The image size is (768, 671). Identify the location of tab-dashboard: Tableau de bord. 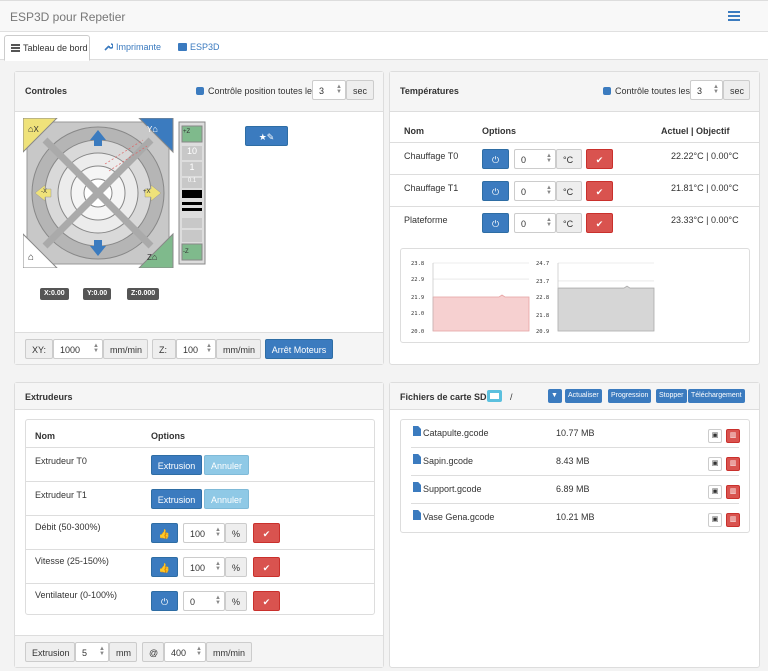
(47, 48).